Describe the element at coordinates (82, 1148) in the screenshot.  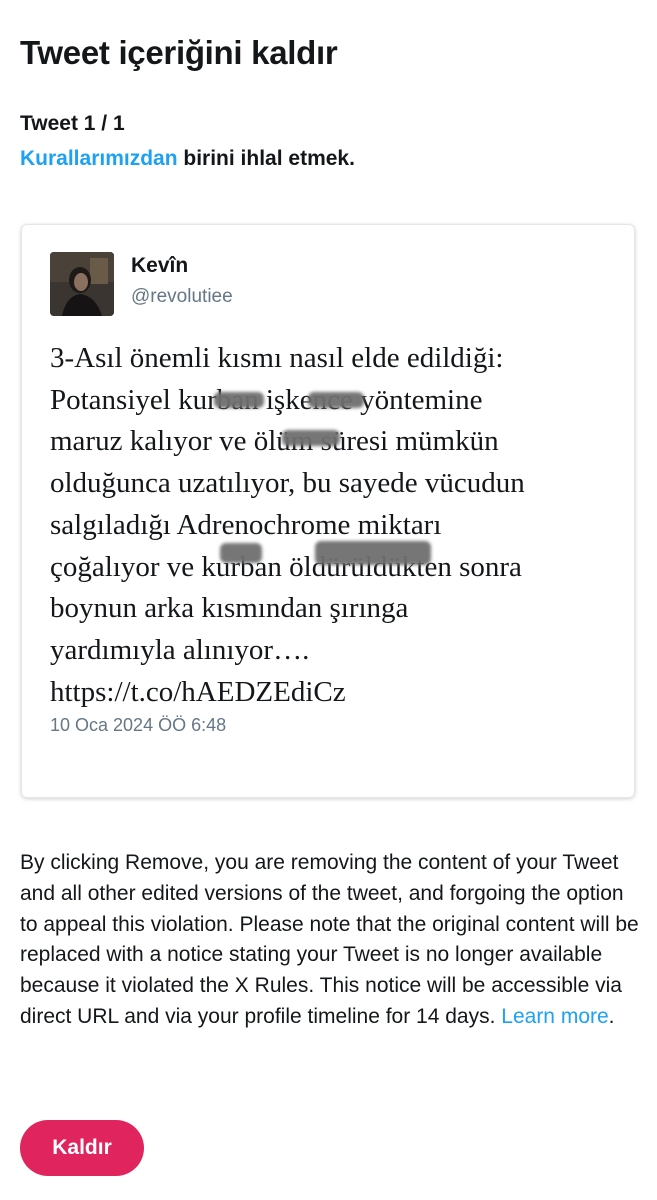
I see `remove-button: Kaldır` at that location.